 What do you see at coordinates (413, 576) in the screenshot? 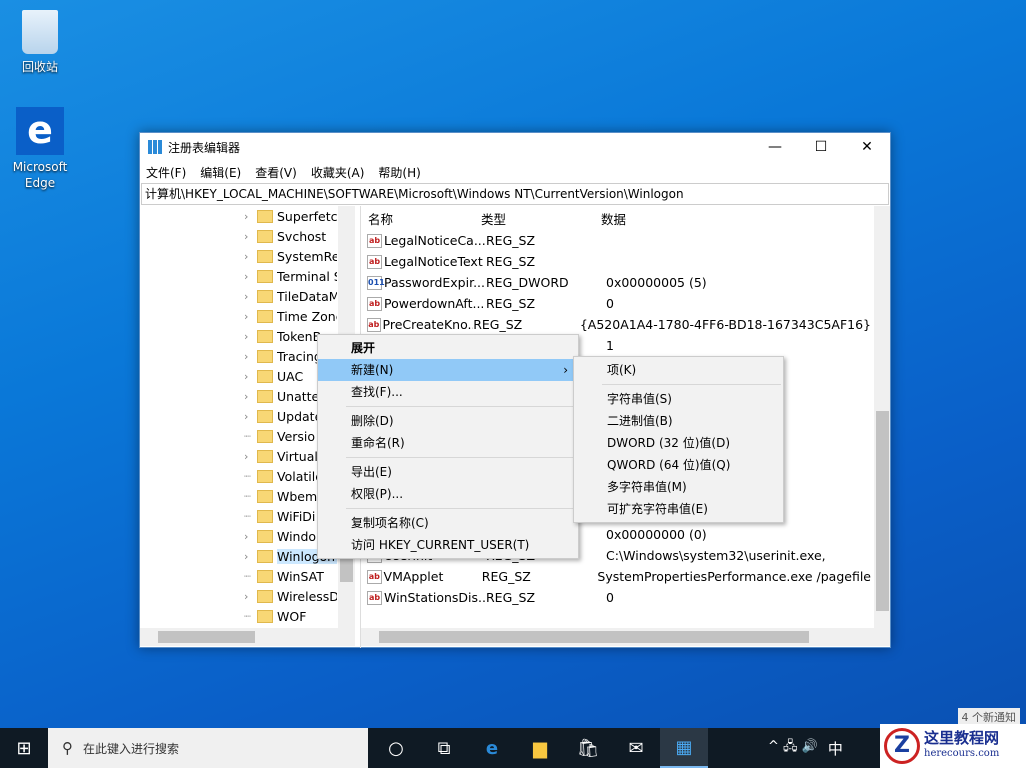
I see `value-name: VMApplet` at bounding box center [413, 576].